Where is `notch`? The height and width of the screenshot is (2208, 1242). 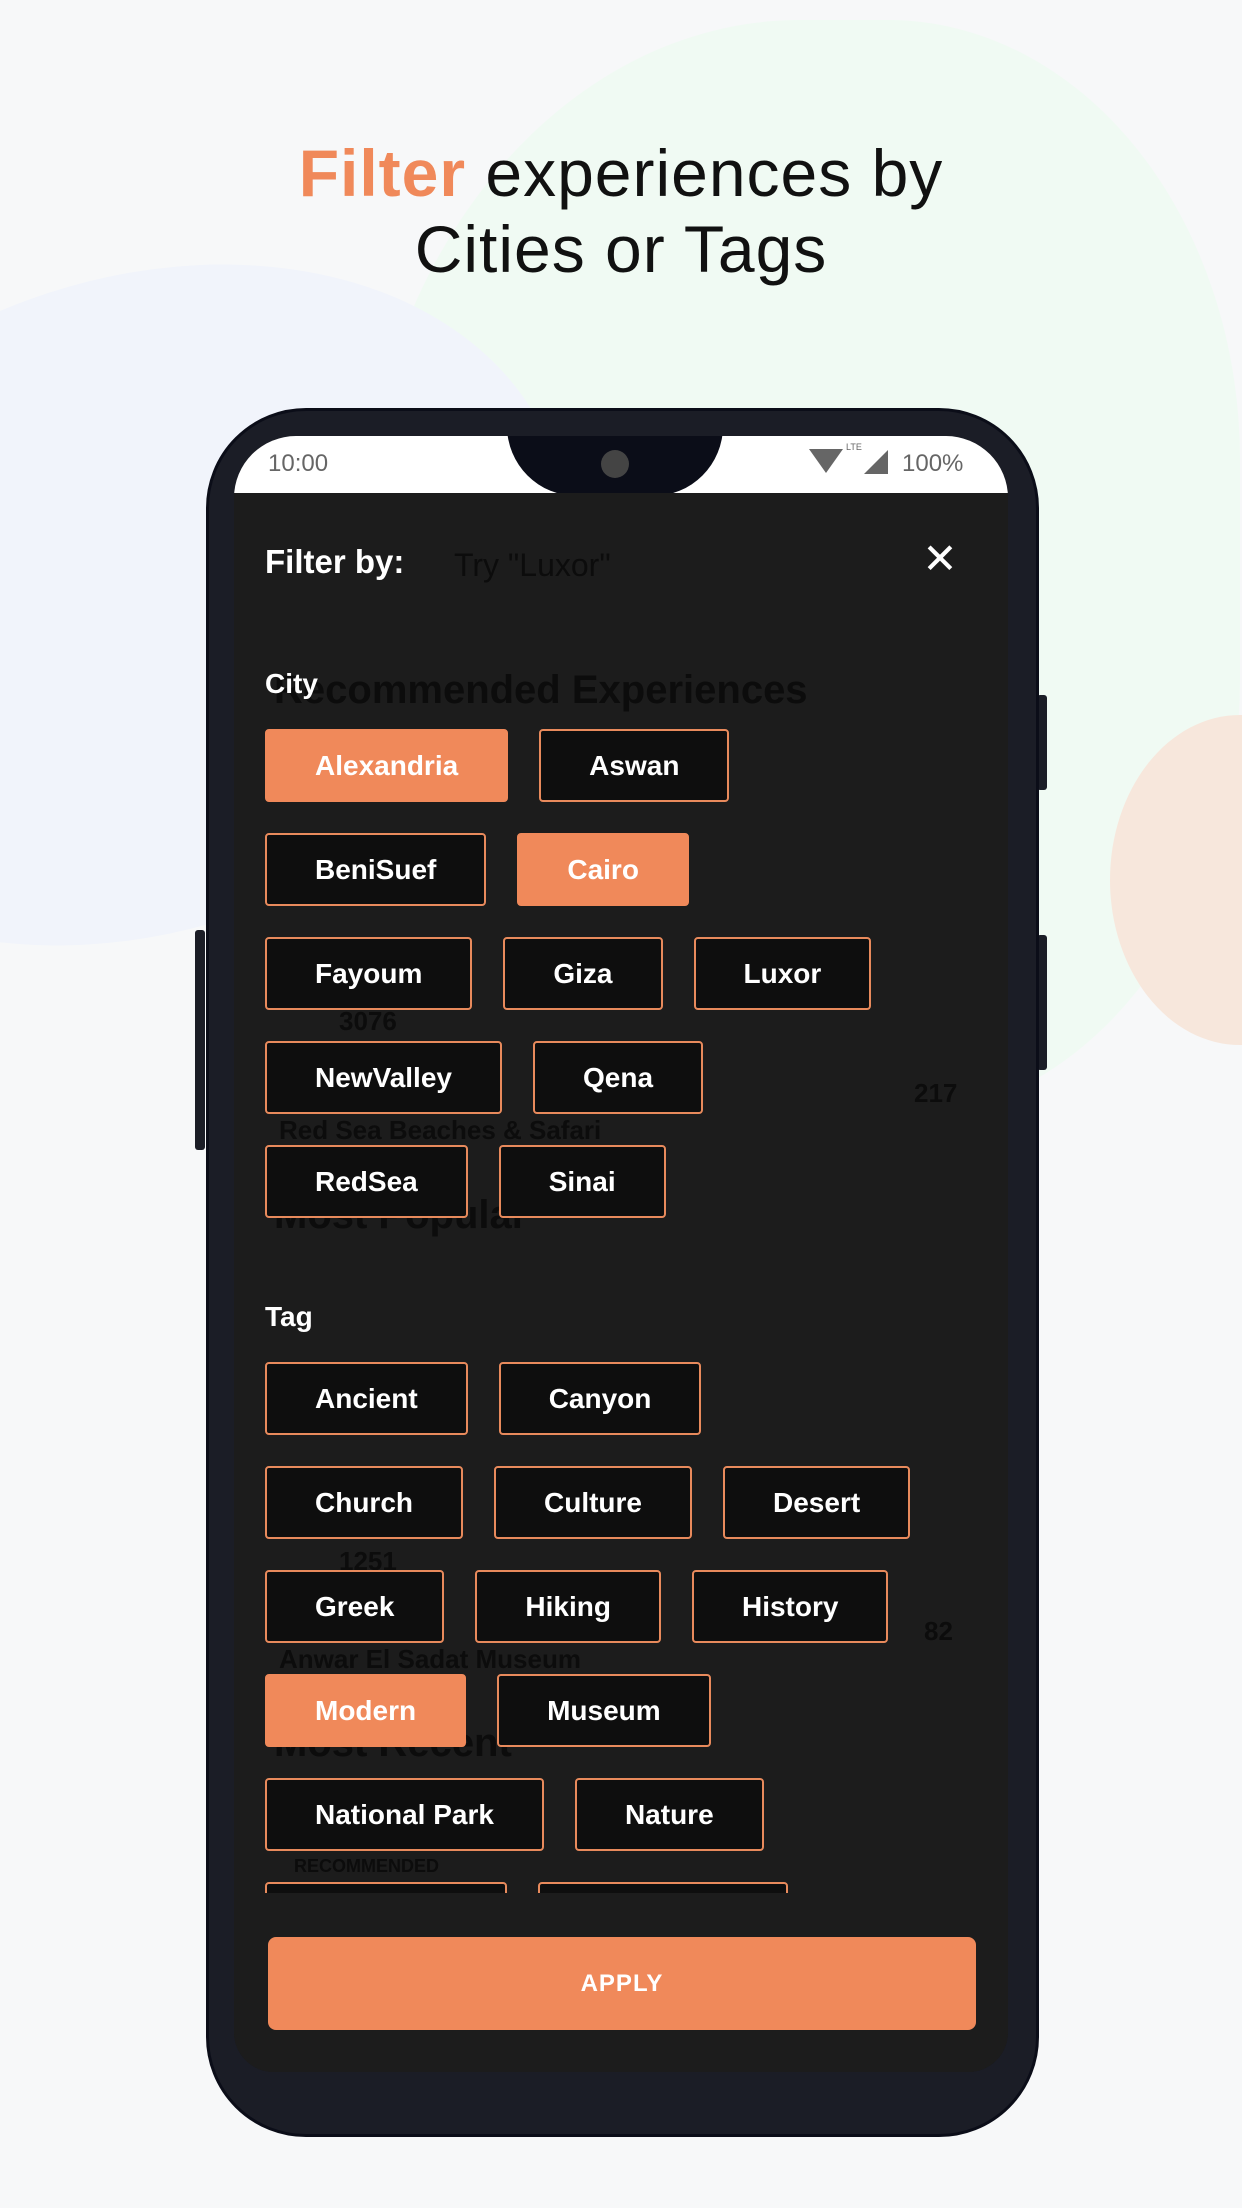
notch is located at coordinates (615, 466).